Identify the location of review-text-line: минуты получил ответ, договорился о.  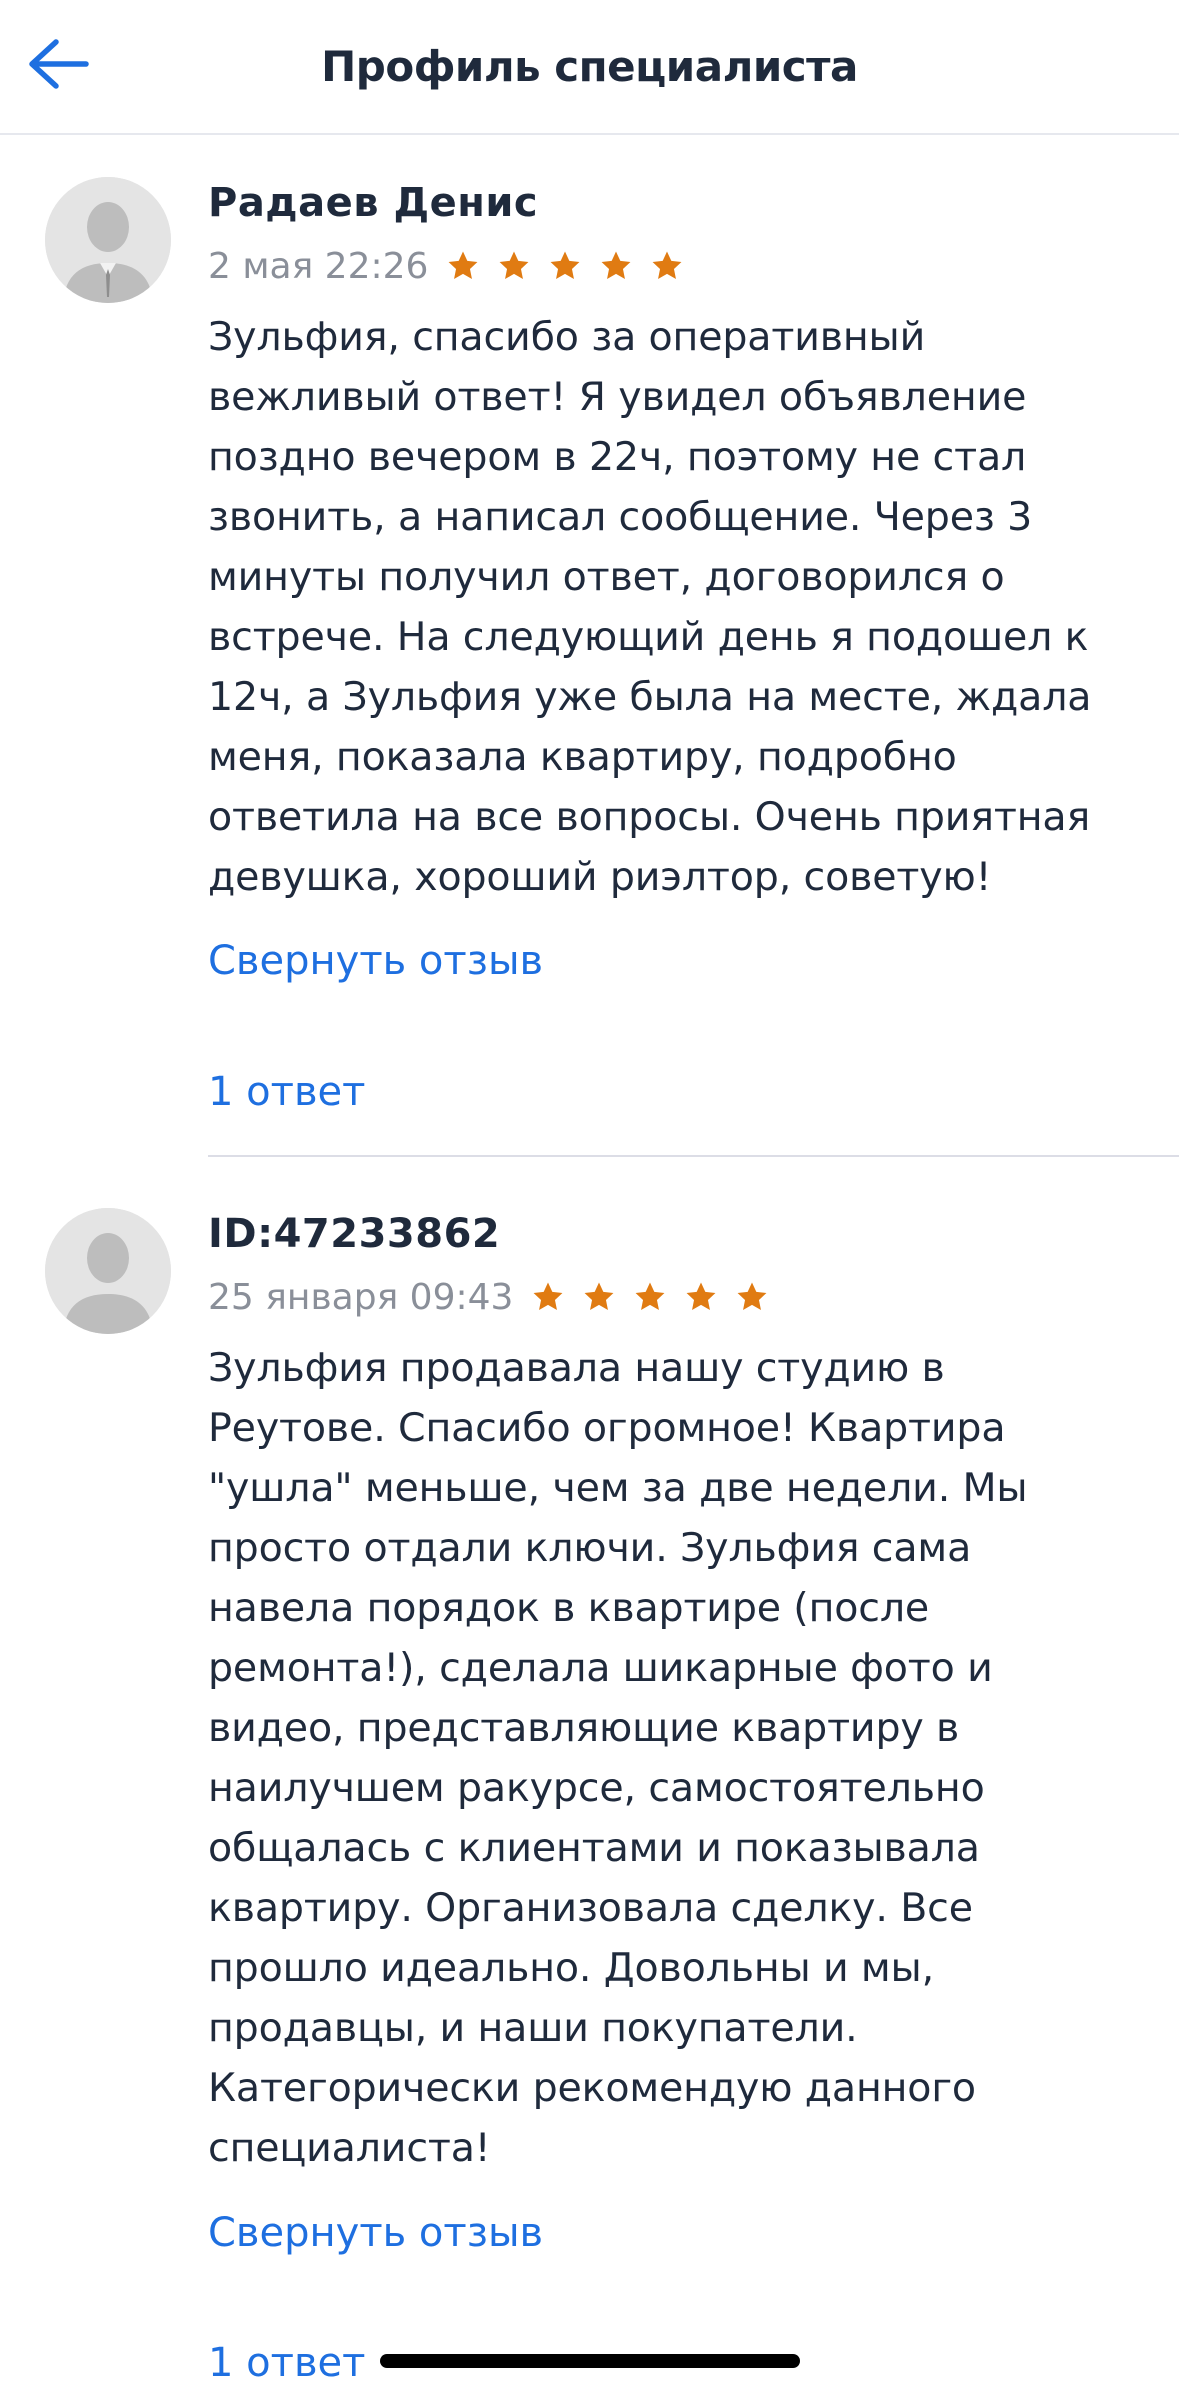
(606, 577).